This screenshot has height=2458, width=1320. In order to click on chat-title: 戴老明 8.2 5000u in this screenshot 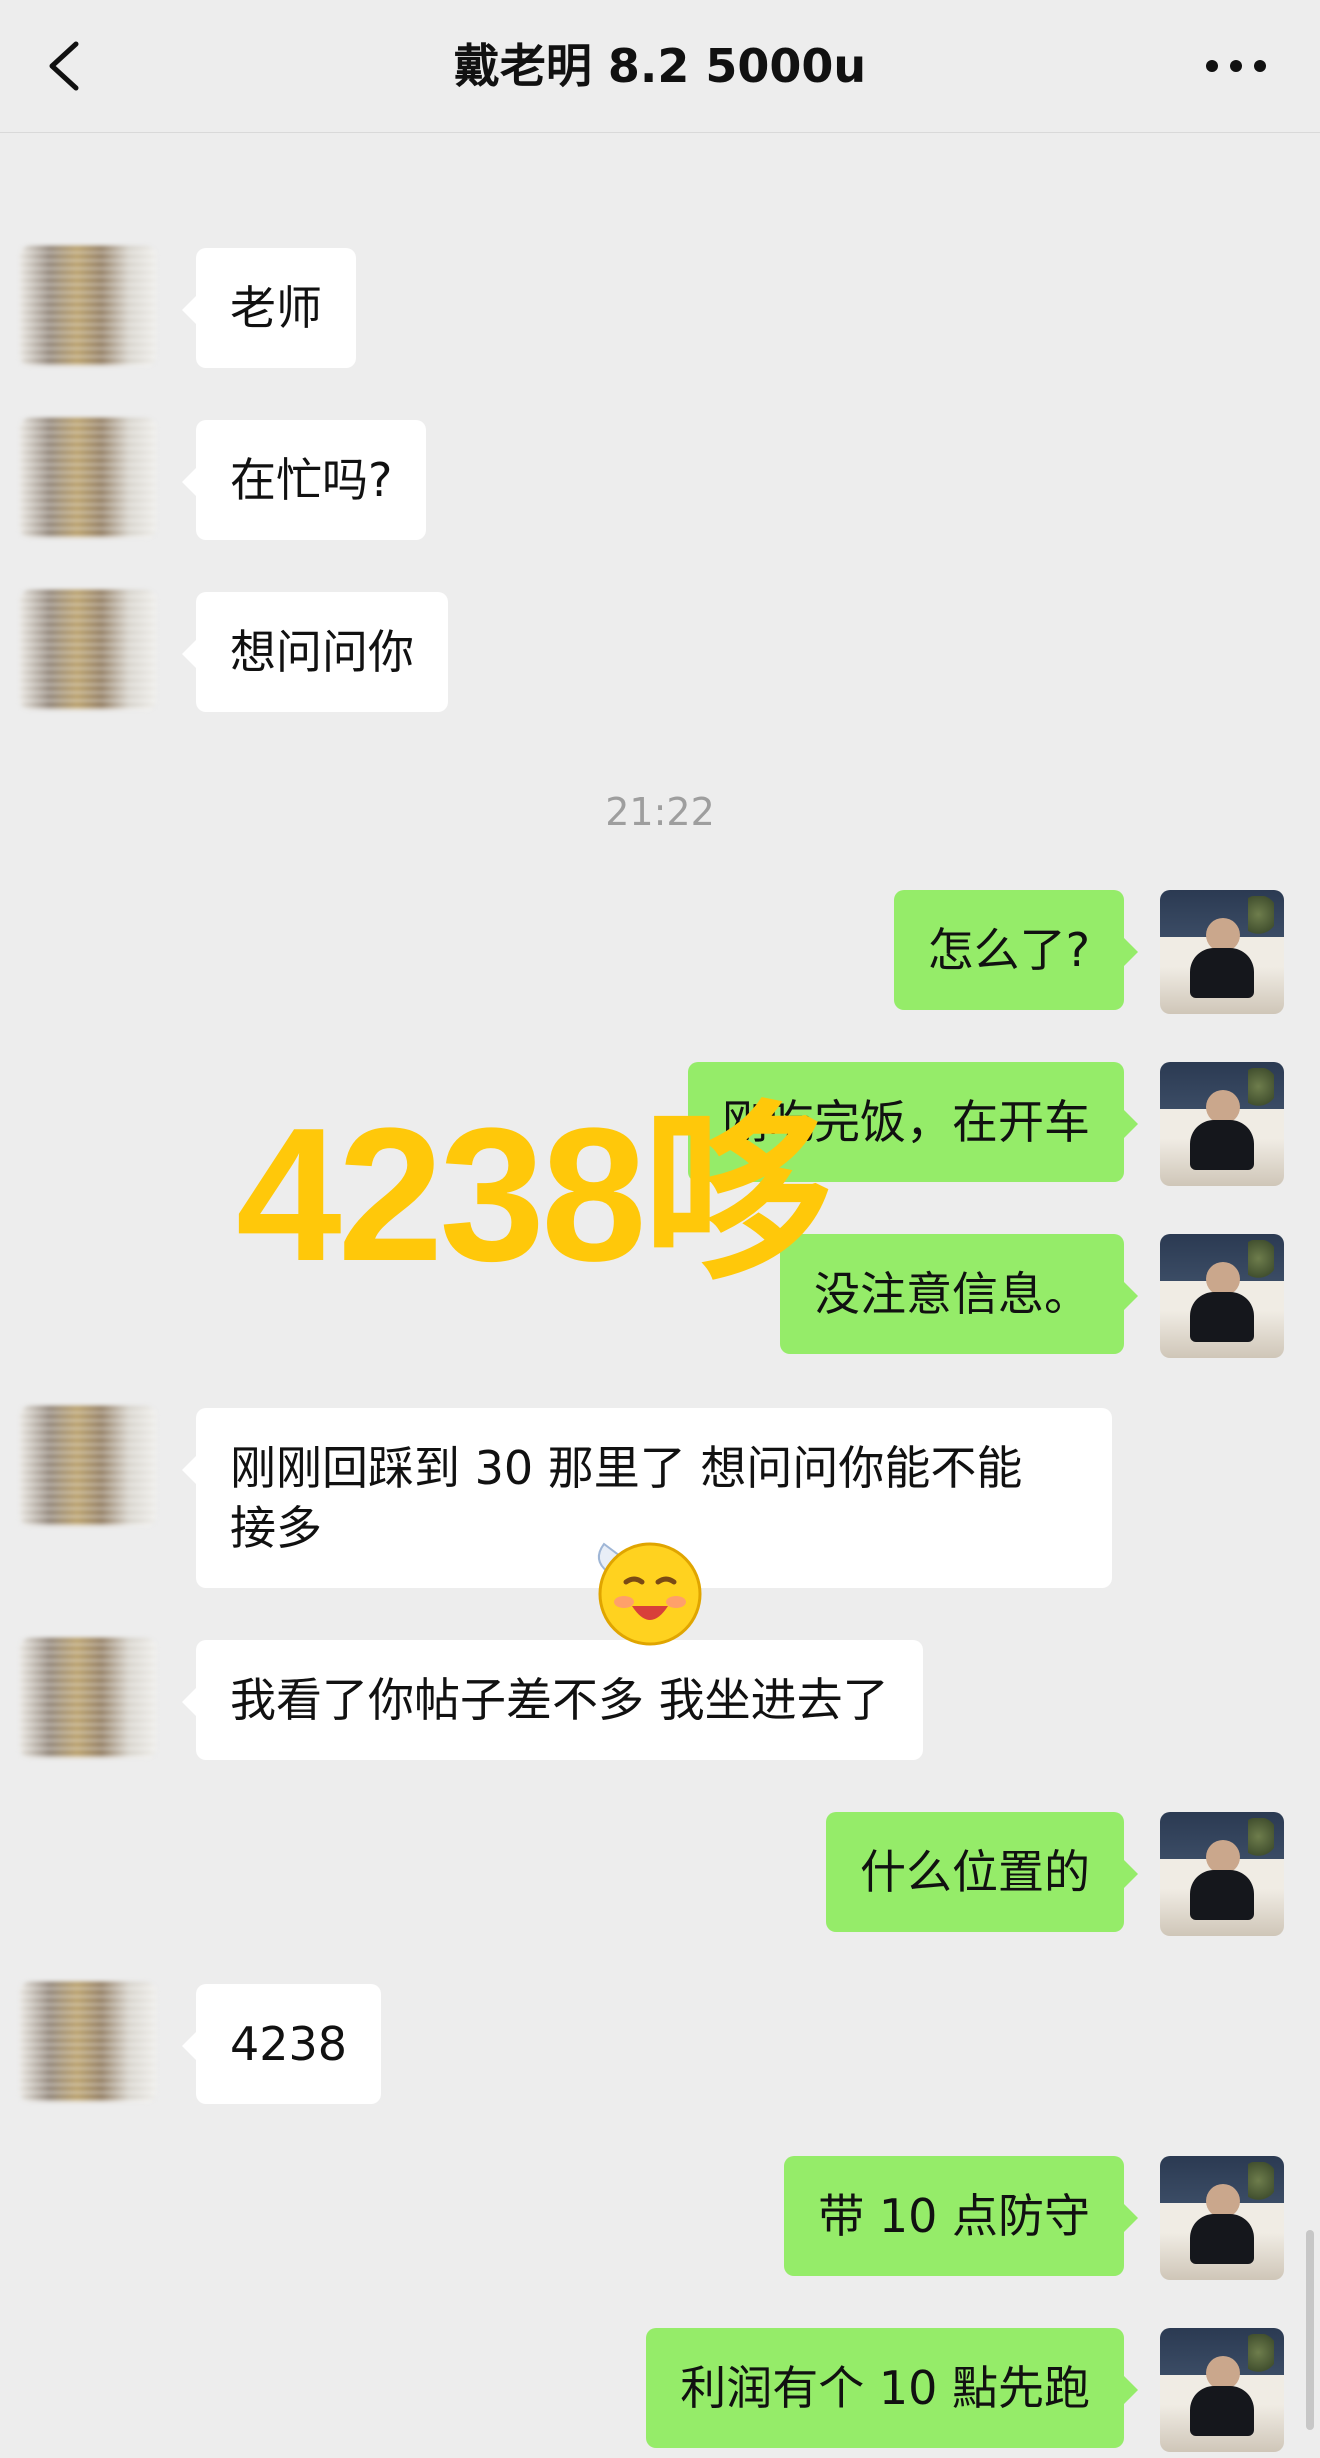, I will do `click(660, 66)`.